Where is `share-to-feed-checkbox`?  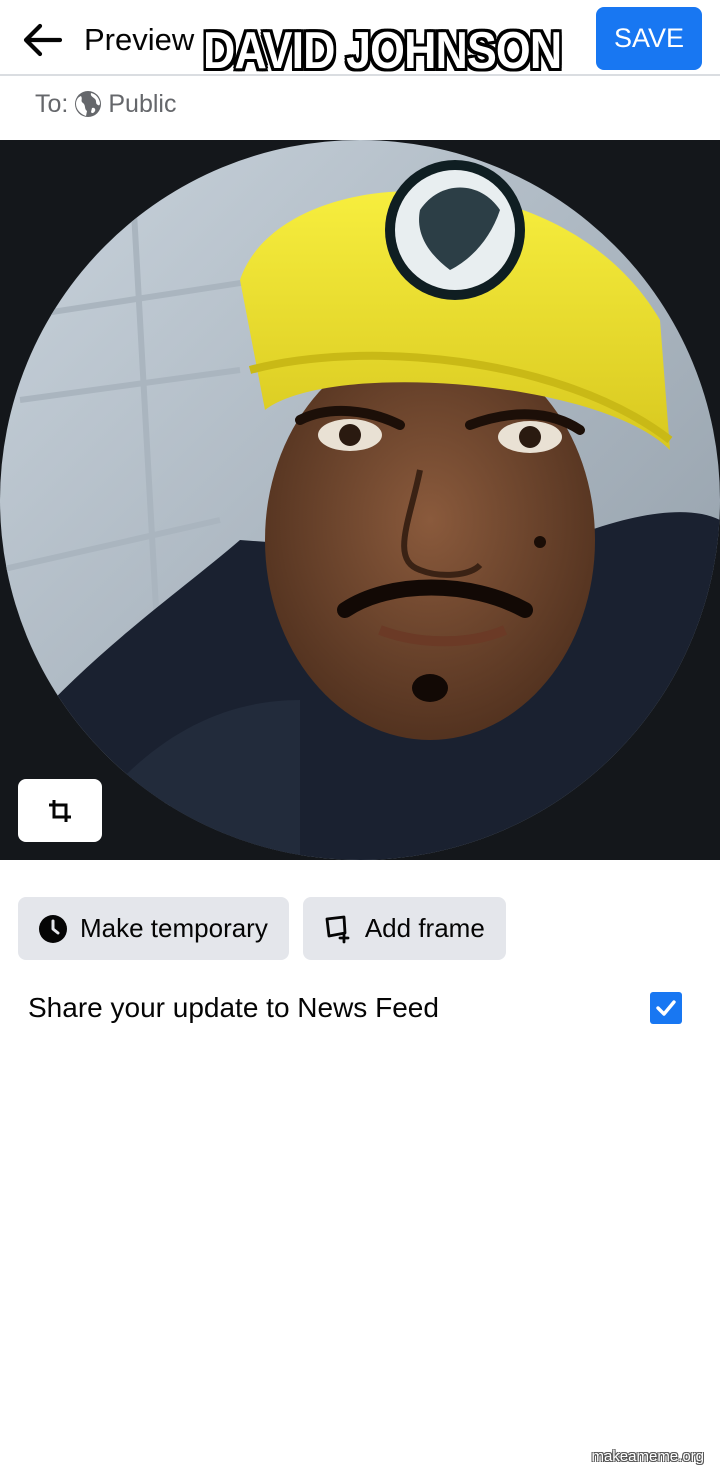
share-to-feed-checkbox is located at coordinates (666, 1008).